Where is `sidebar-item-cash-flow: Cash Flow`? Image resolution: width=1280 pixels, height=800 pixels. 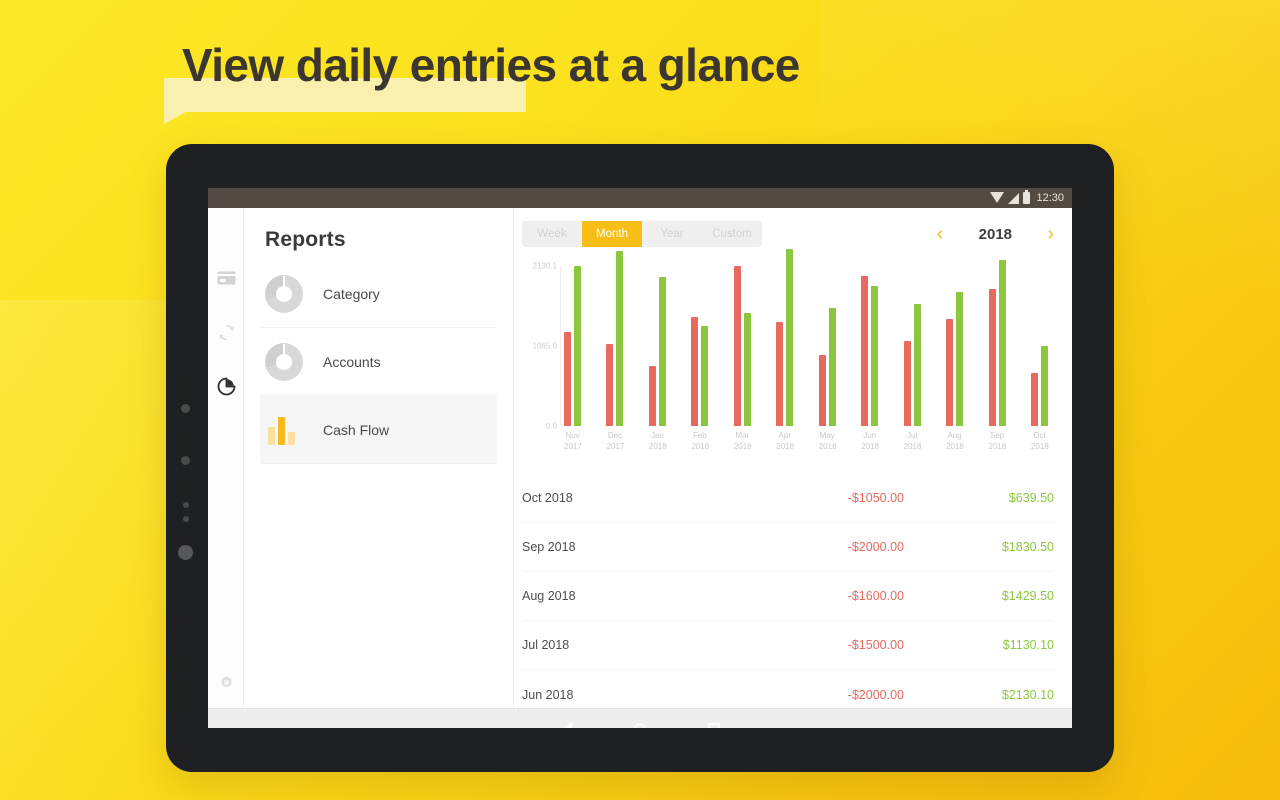
sidebar-item-cash-flow: Cash Flow is located at coordinates (378, 430).